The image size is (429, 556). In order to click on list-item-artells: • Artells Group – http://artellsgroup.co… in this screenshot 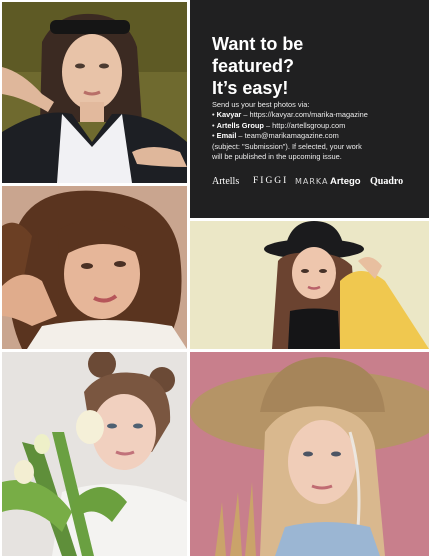, I will do `click(317, 126)`.